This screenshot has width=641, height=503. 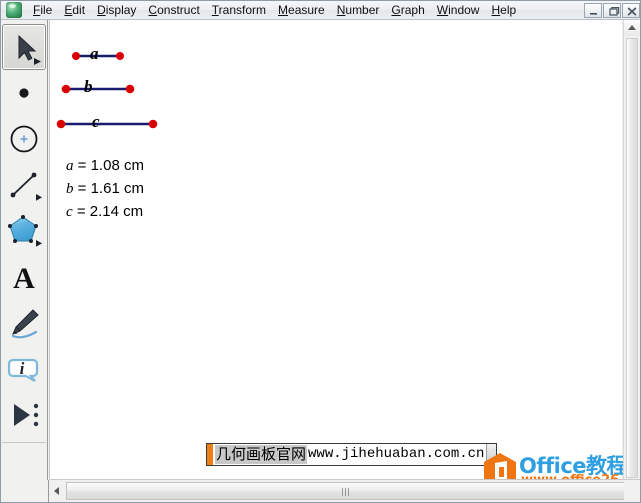 I want to click on custom-tool, so click(x=24, y=415).